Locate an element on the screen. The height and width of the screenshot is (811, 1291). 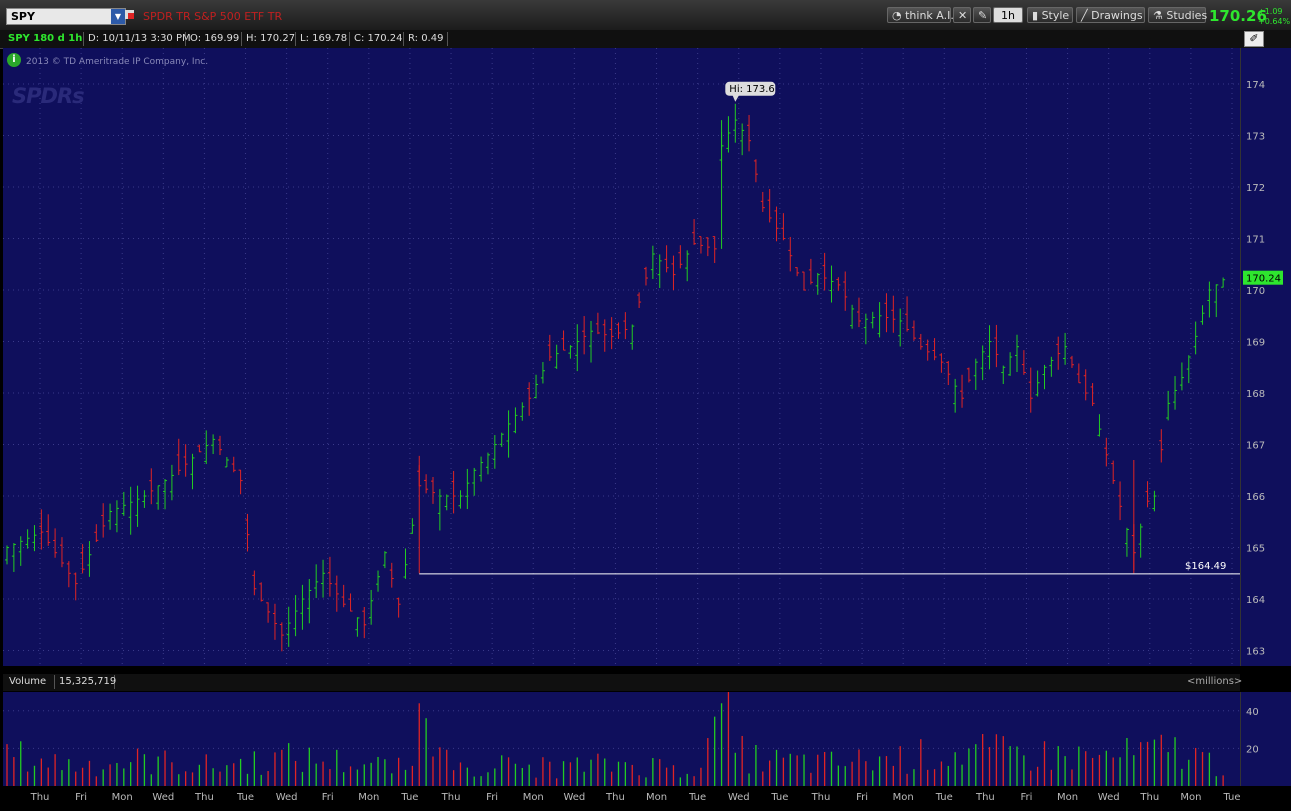
info-icon: i is located at coordinates (14, 60).